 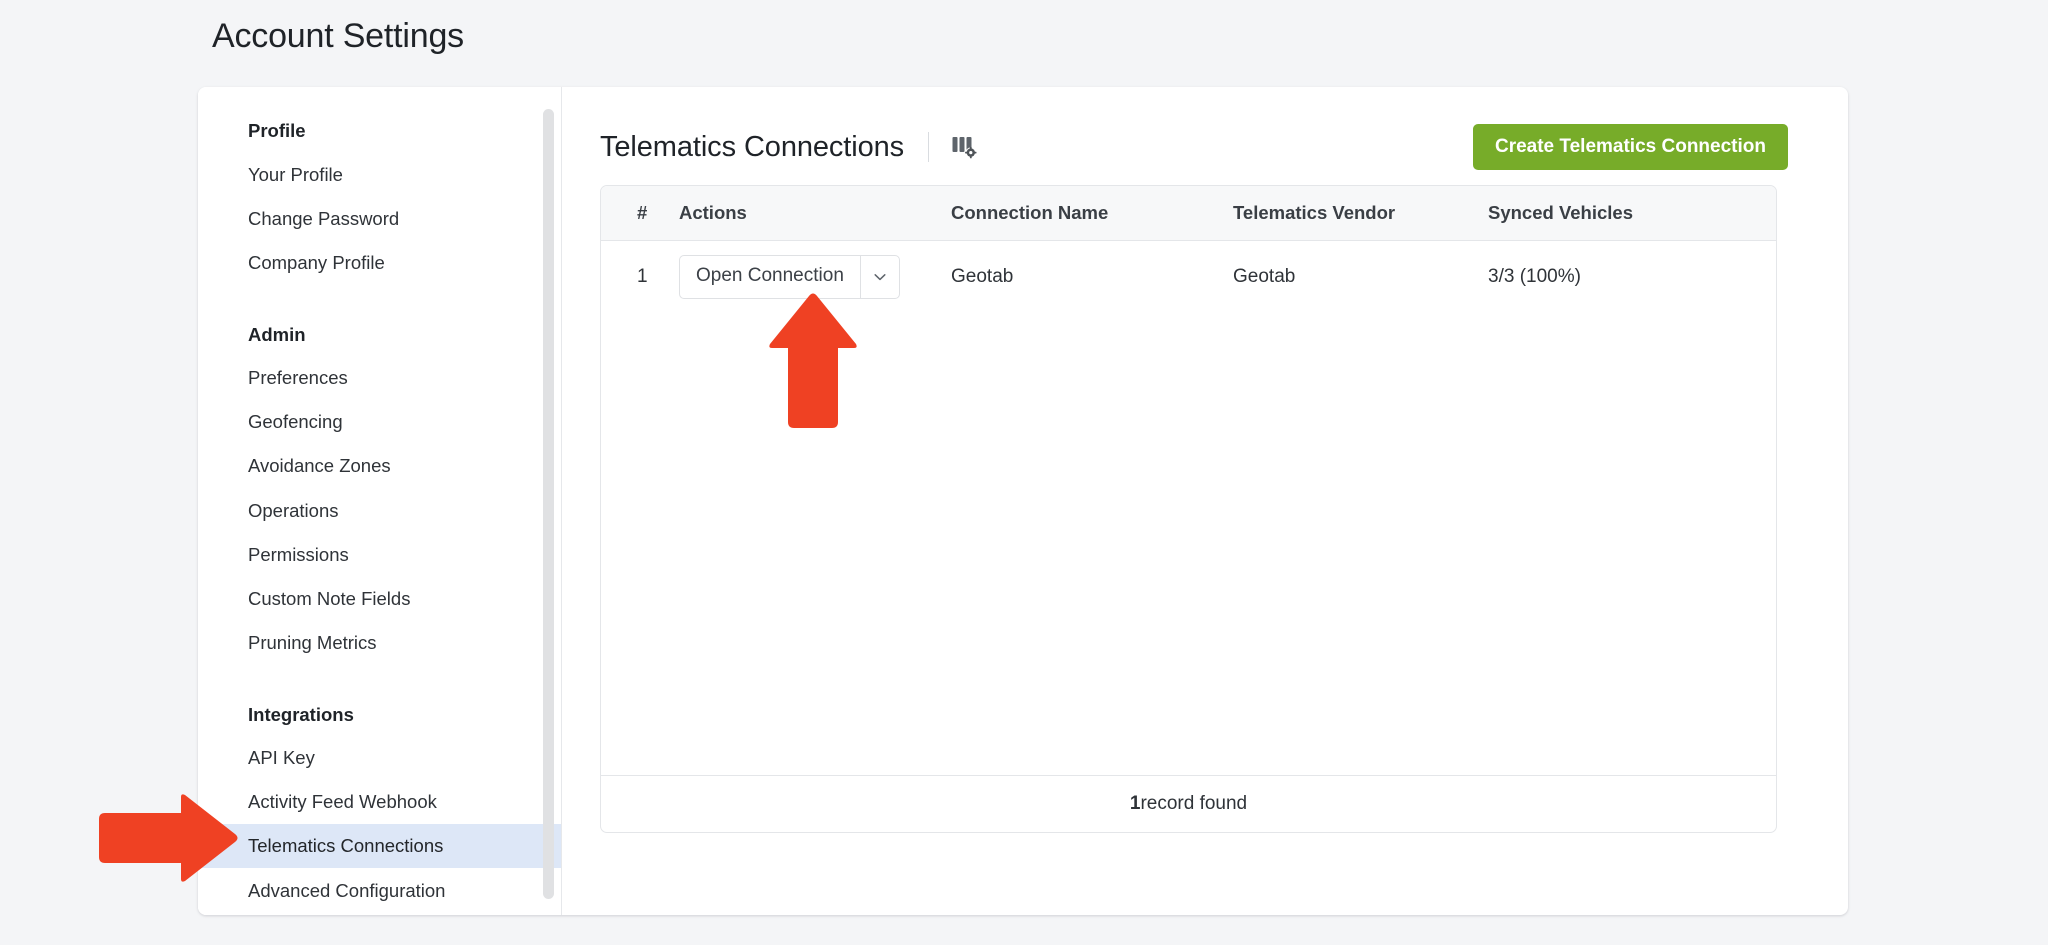 What do you see at coordinates (379, 262) in the screenshot?
I see `sidebar-item-company-profile: Company Profile` at bounding box center [379, 262].